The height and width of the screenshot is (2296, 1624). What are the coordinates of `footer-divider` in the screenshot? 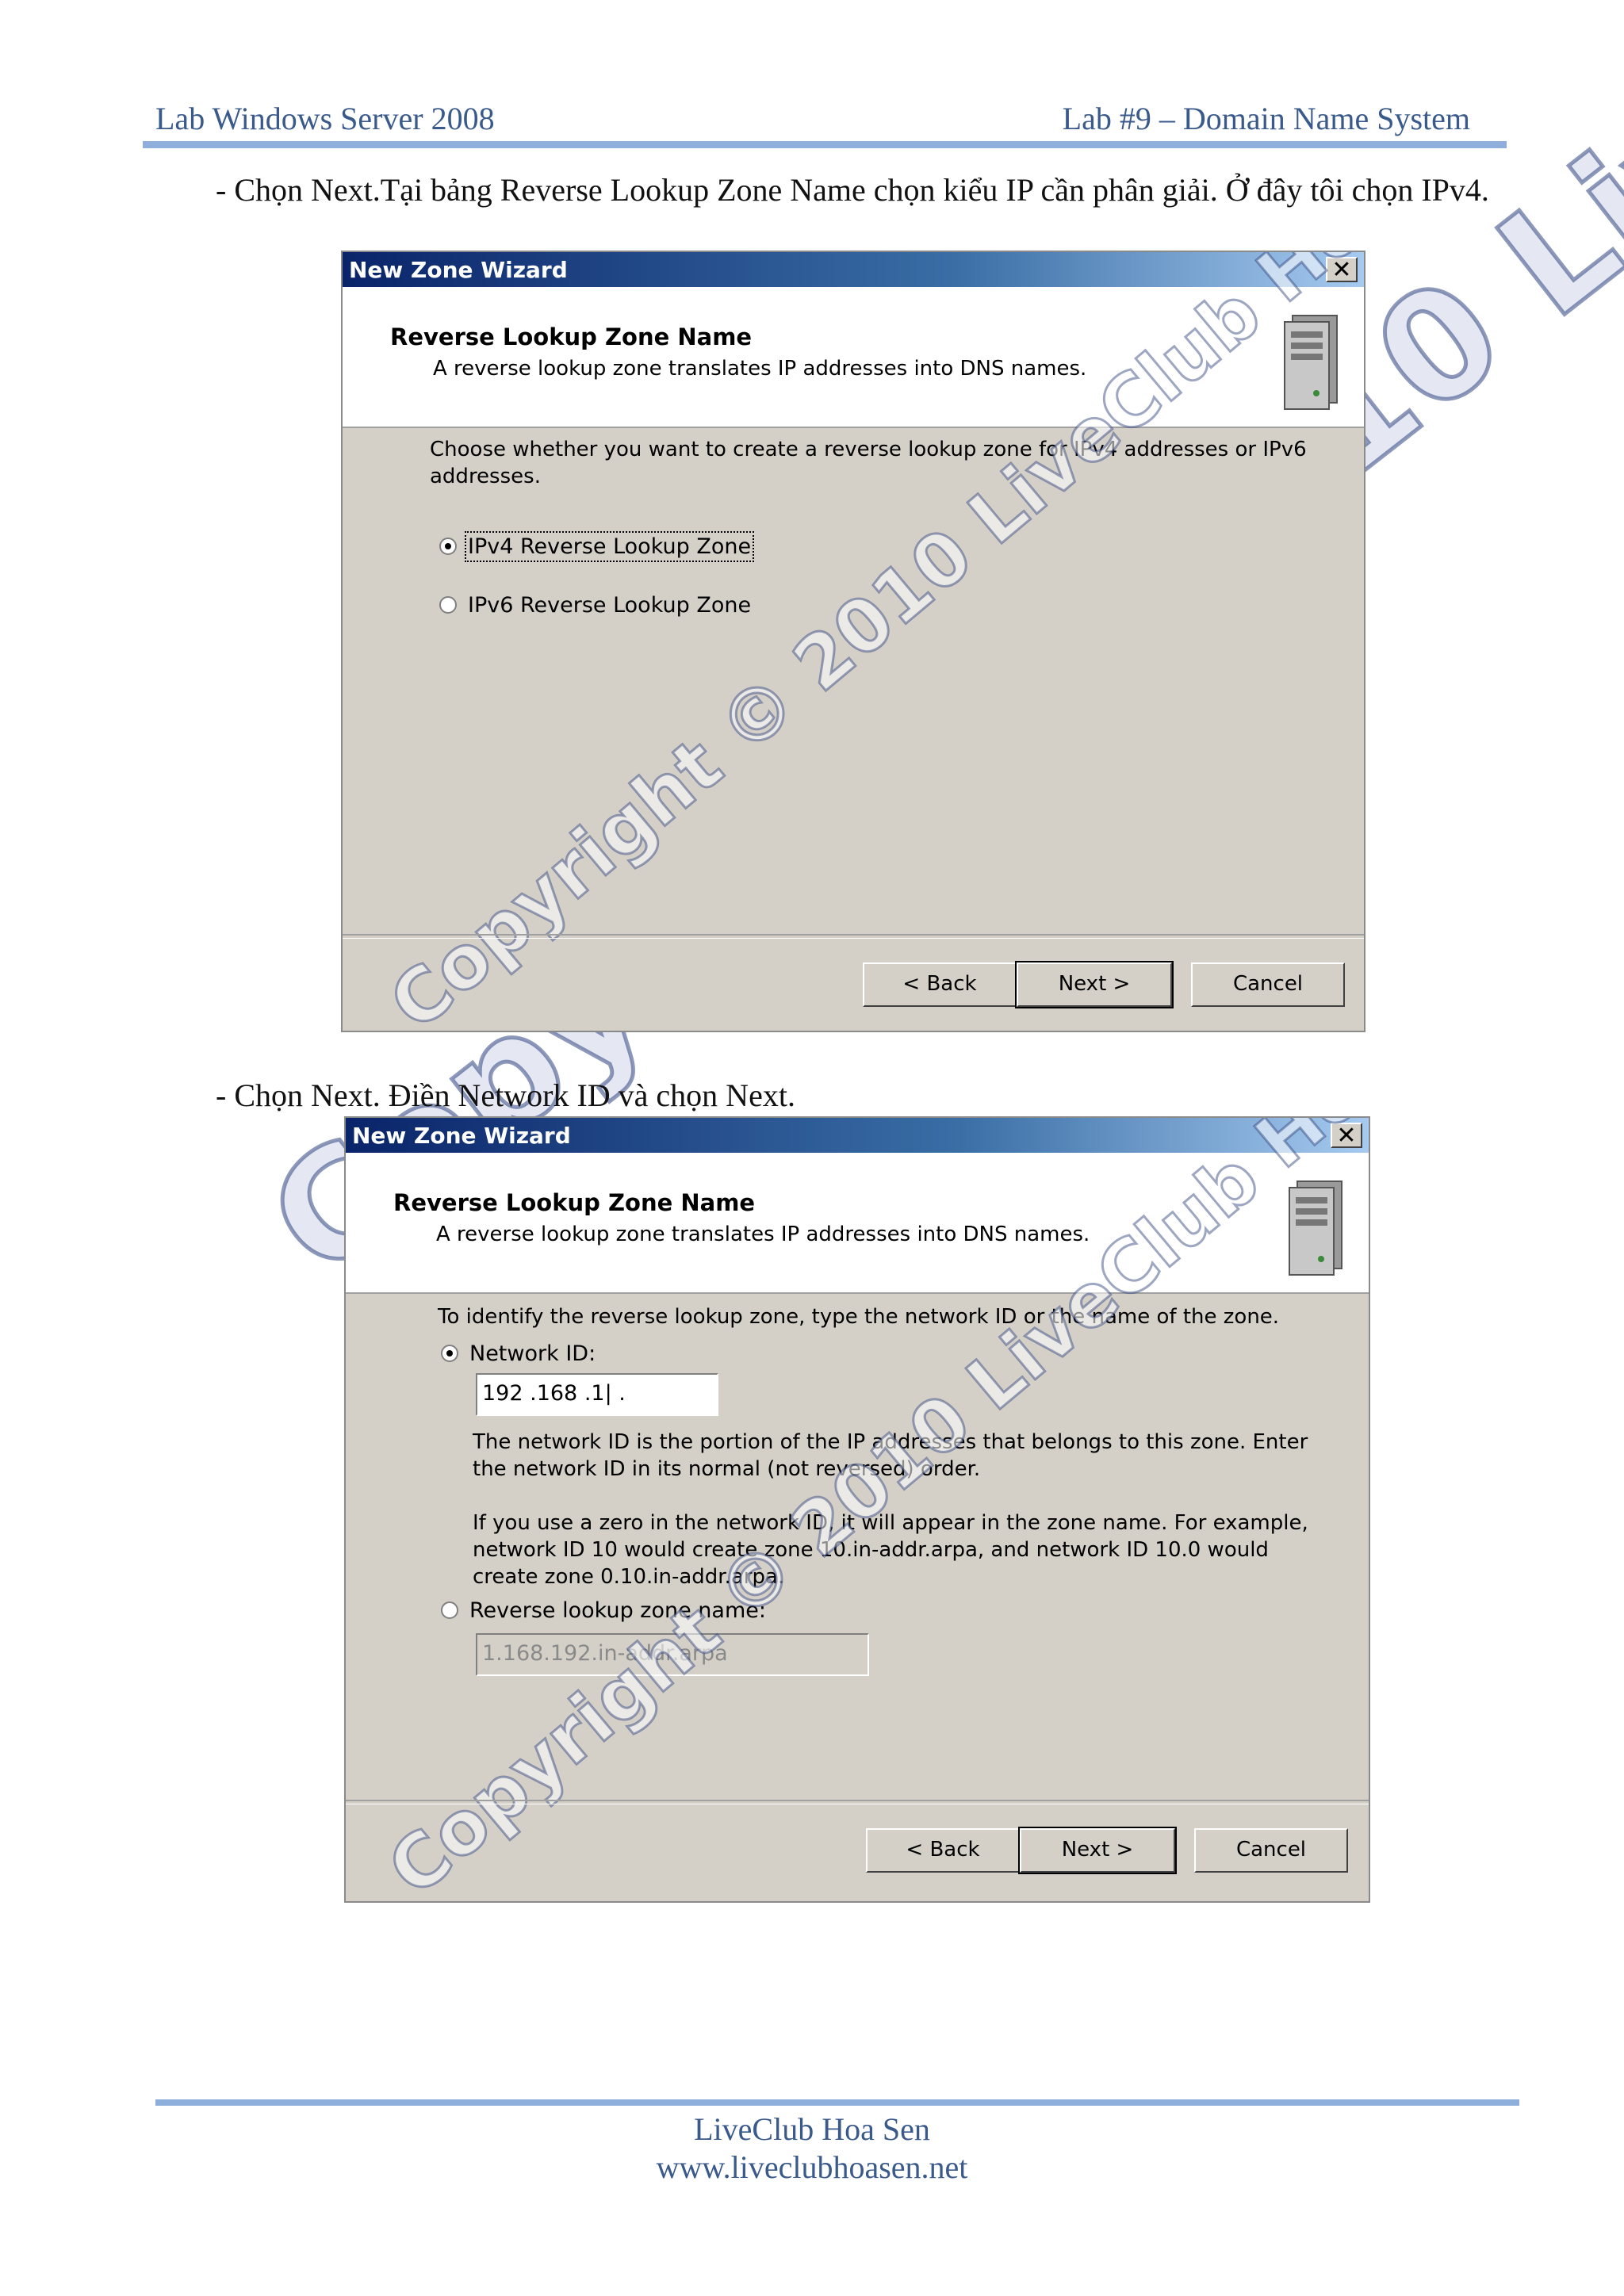 It's located at (837, 2103).